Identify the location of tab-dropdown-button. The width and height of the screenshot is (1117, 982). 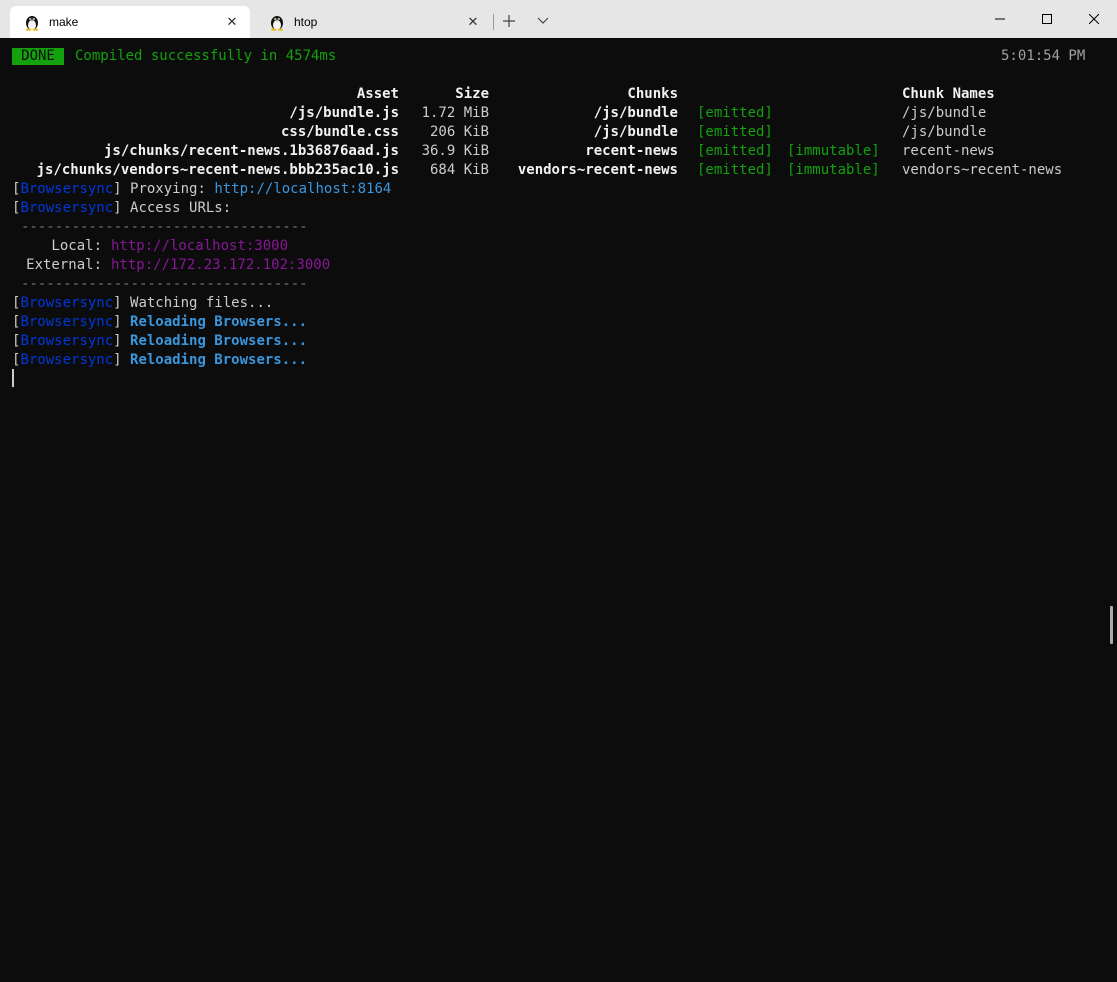
(543, 21).